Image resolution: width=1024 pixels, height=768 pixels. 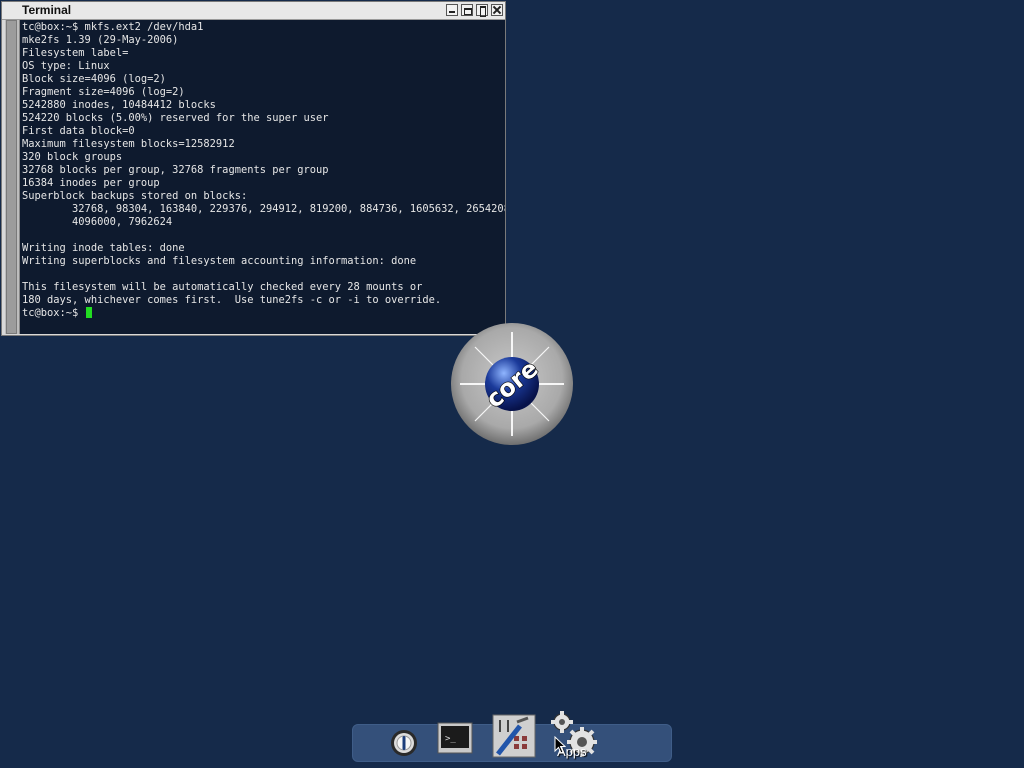 What do you see at coordinates (53, 313) in the screenshot?
I see `terminal-prompt: tc@box:~$` at bounding box center [53, 313].